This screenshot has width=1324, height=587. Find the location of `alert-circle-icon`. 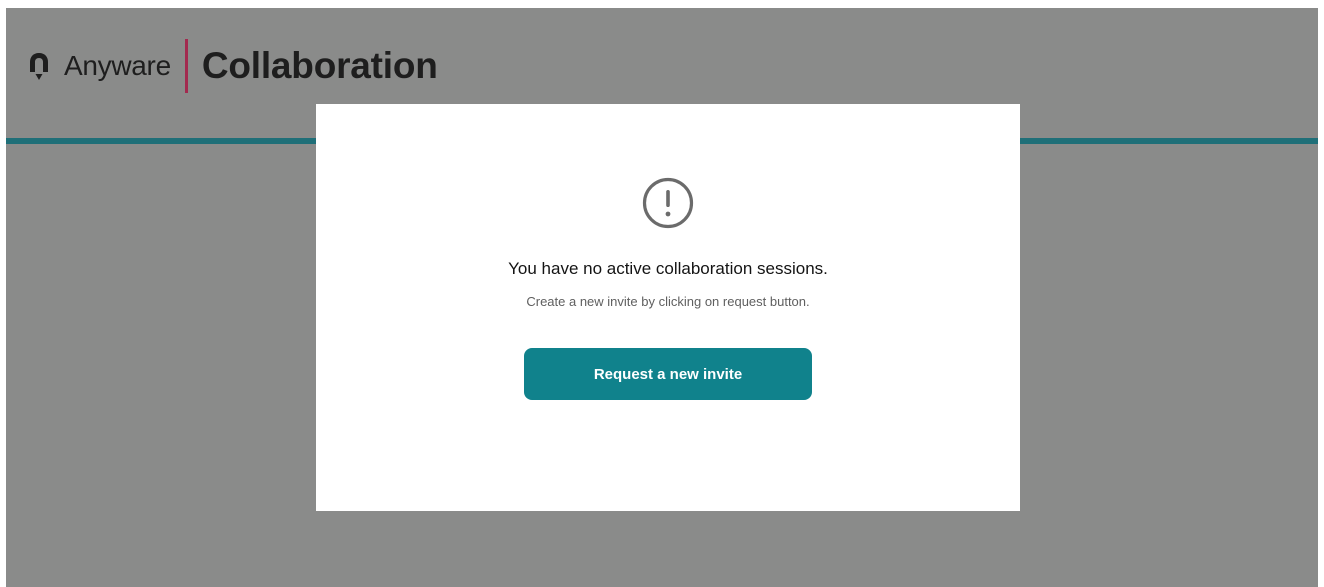

alert-circle-icon is located at coordinates (668, 203).